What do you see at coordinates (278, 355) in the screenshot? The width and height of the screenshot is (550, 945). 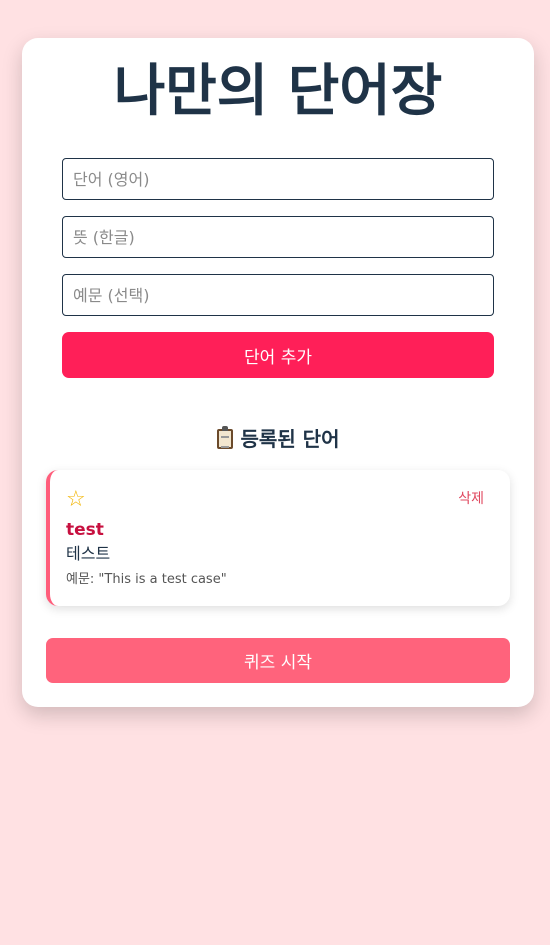 I see `add-word-button: 단어 추가` at bounding box center [278, 355].